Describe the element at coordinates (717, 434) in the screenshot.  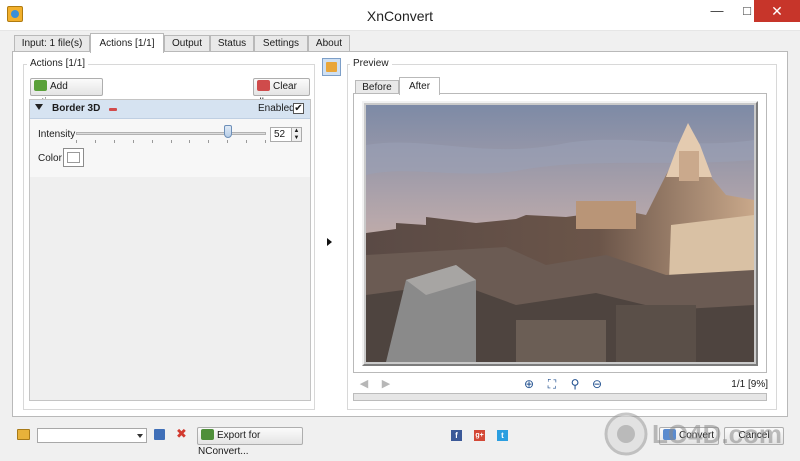
I see `watermark-text: LO4D.com` at that location.